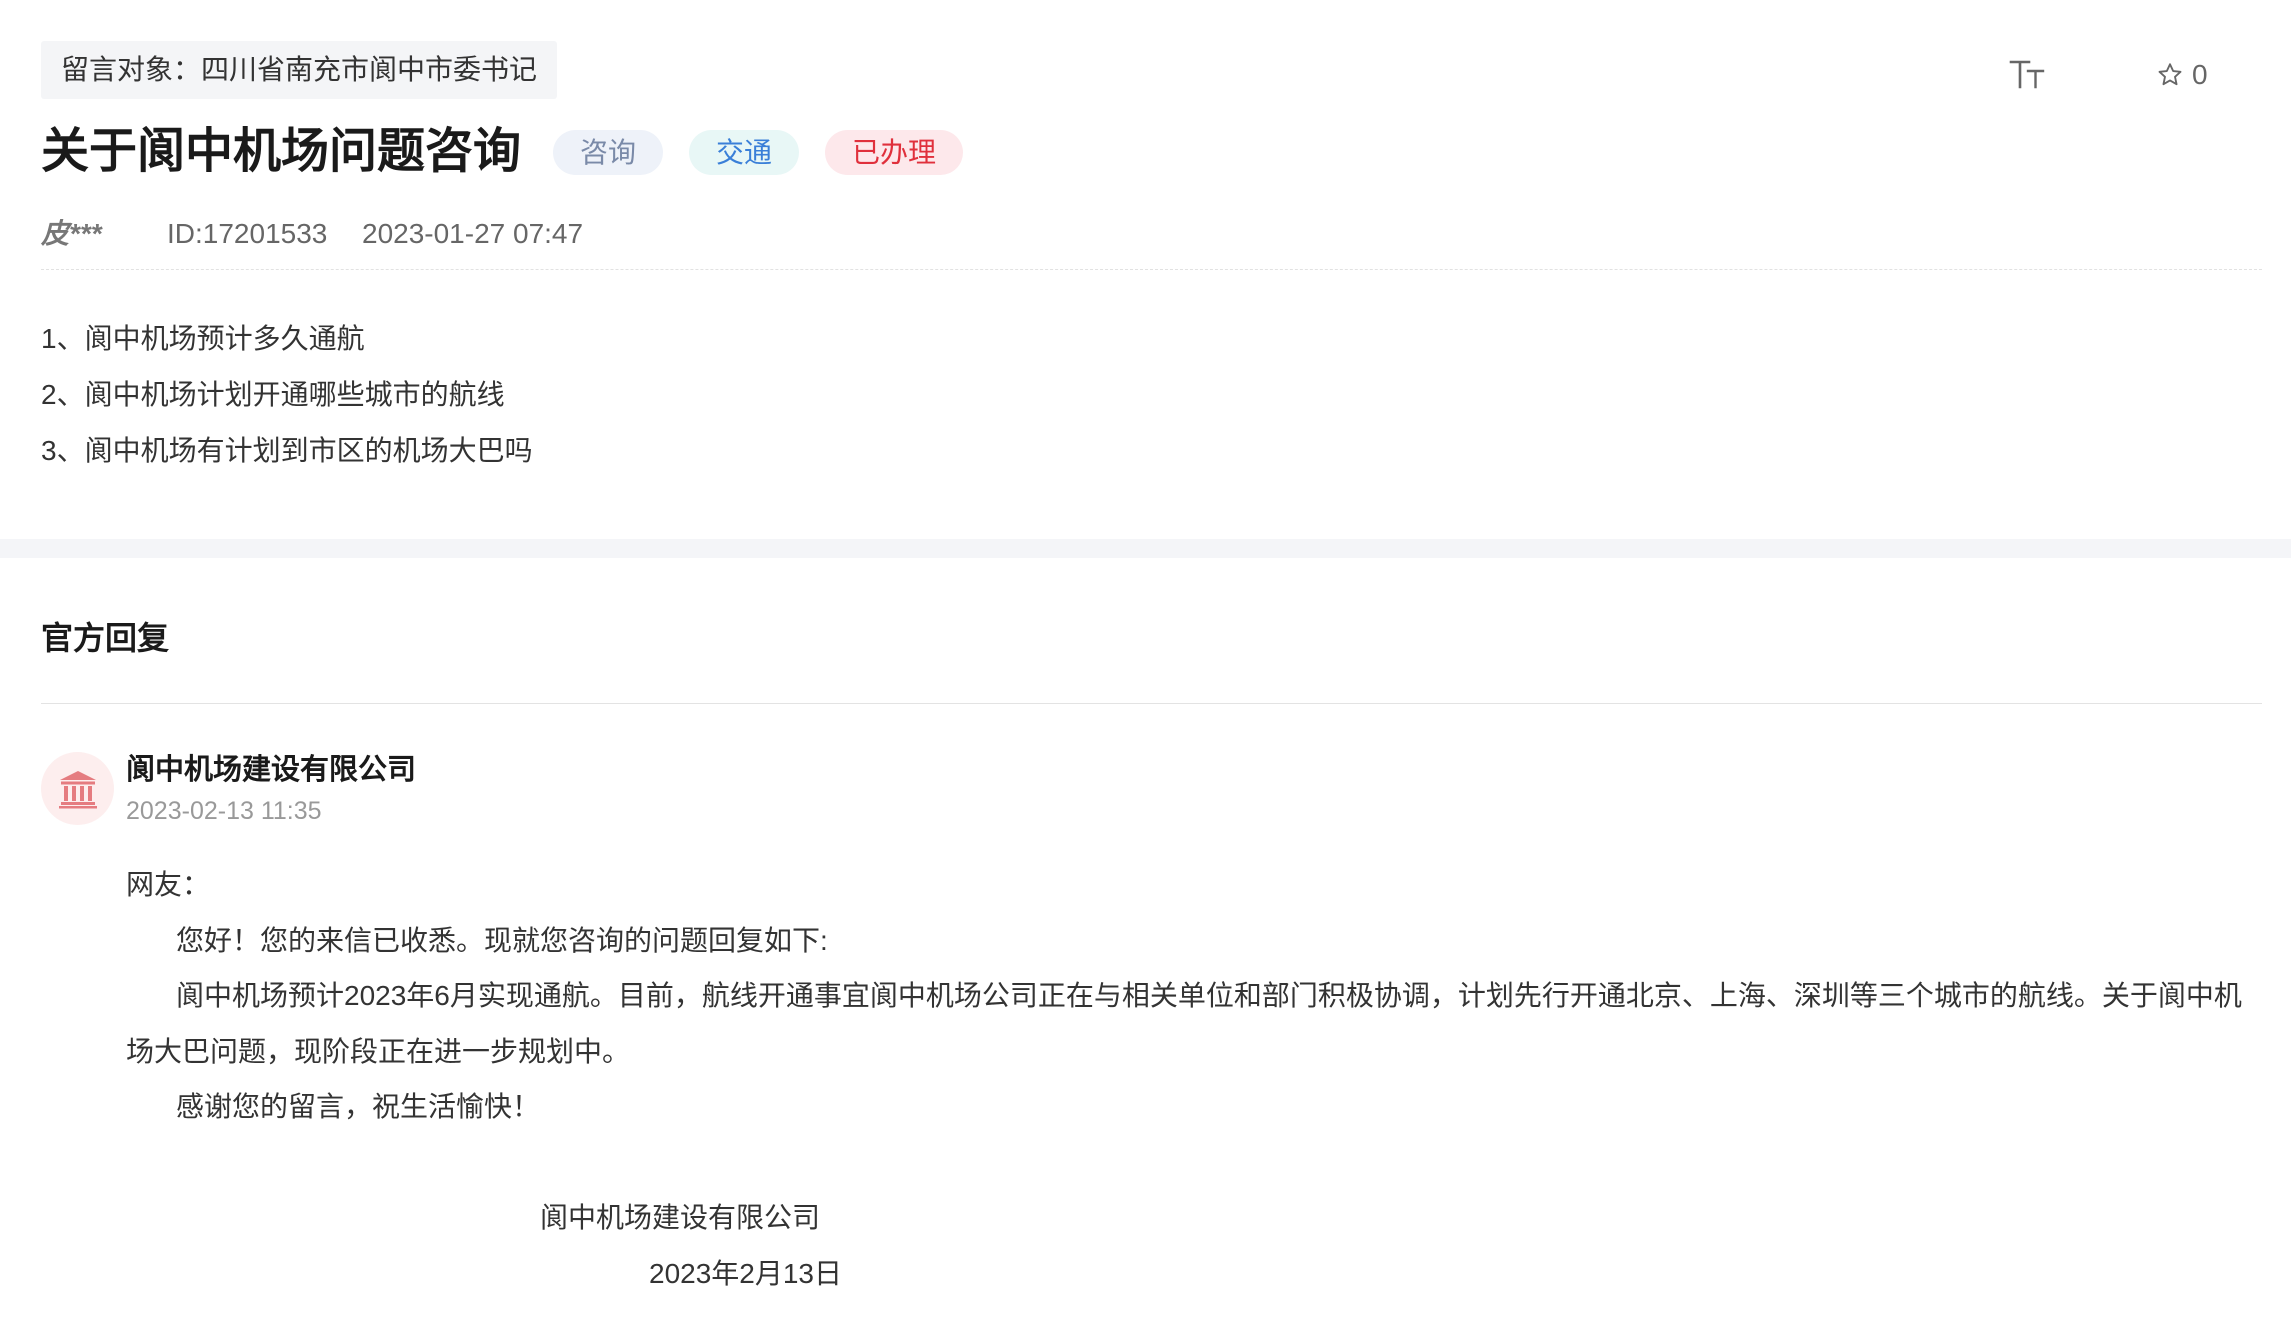 The width and height of the screenshot is (2291, 1324). Describe the element at coordinates (281, 151) in the screenshot. I see `page-title: 关于阆中机场问题咨询` at that location.